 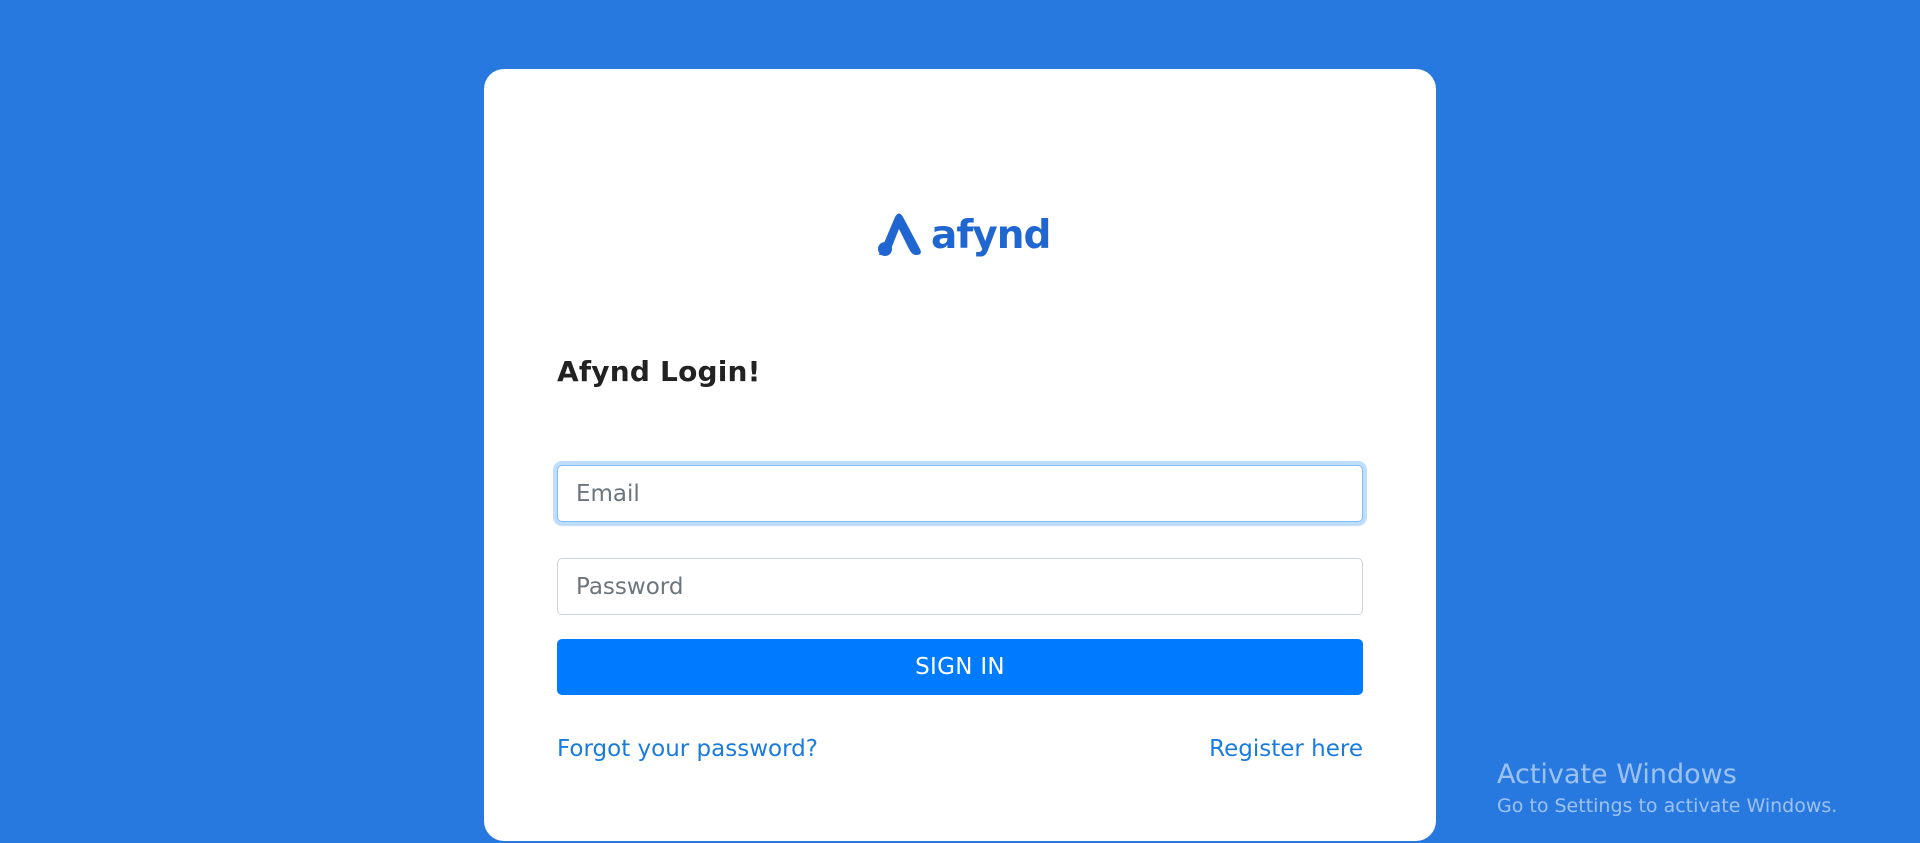 What do you see at coordinates (960, 586) in the screenshot?
I see `password-field` at bounding box center [960, 586].